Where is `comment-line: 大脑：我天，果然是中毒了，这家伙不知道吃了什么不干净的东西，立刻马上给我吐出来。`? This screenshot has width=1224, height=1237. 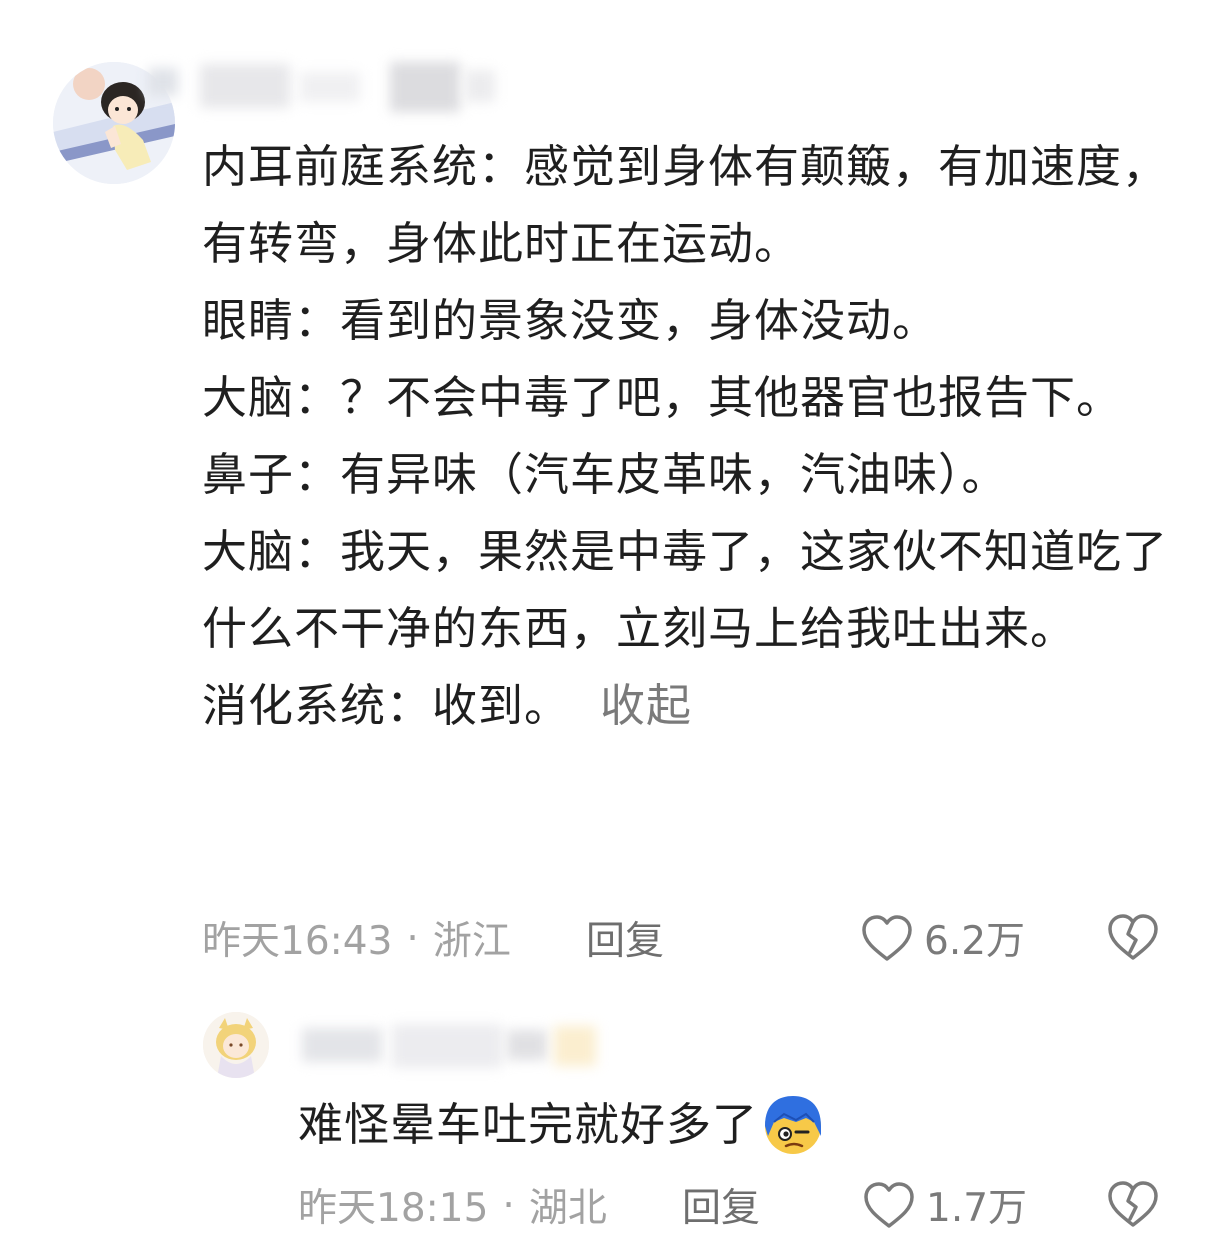 comment-line: 大脑：我天，果然是中毒了，这家伙不知道吃了什么不干净的东西，立刻马上给我吐出来。 is located at coordinates (685, 590).